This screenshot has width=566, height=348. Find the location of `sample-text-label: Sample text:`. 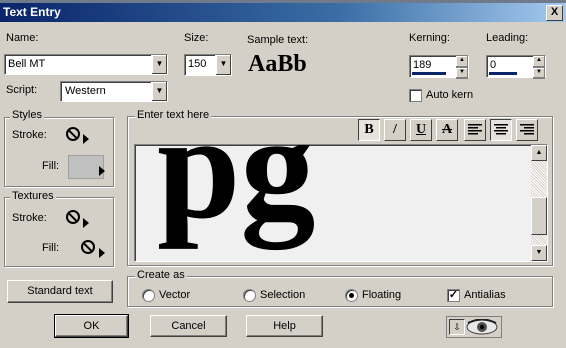

sample-text-label: Sample text: is located at coordinates (278, 40).